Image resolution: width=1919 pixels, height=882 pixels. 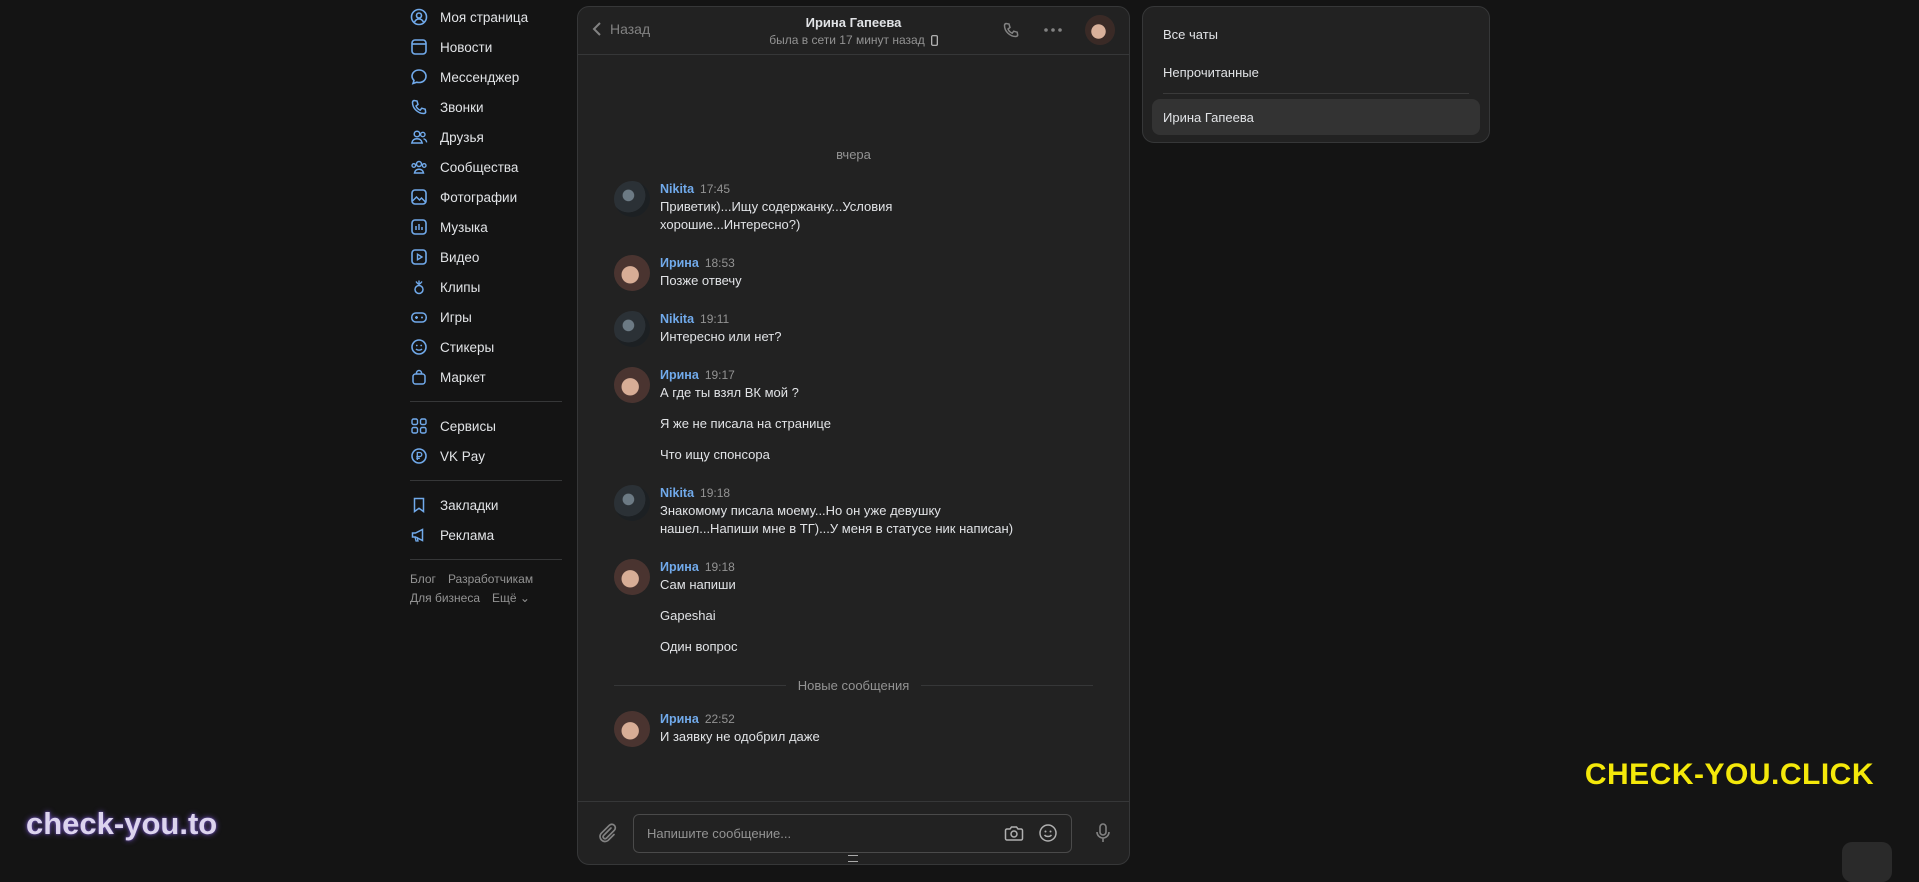 What do you see at coordinates (490, 579) in the screenshot?
I see `footer-link-developers: Разработчикам` at bounding box center [490, 579].